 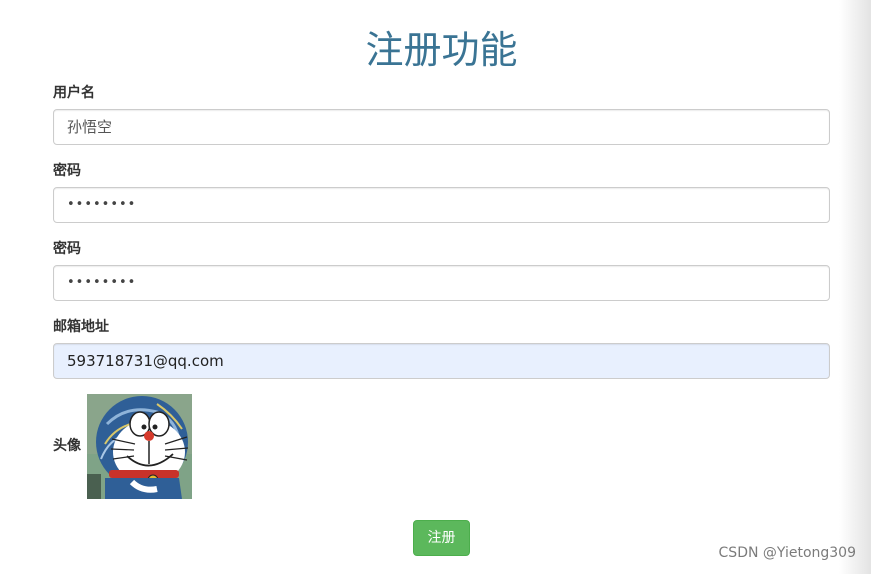 I want to click on doraemon-avatar-image, so click(x=139, y=446).